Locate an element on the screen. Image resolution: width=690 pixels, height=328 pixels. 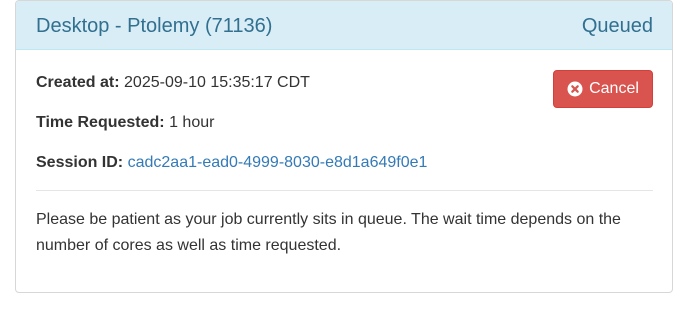
created-at-label: Created at: is located at coordinates (78, 82).